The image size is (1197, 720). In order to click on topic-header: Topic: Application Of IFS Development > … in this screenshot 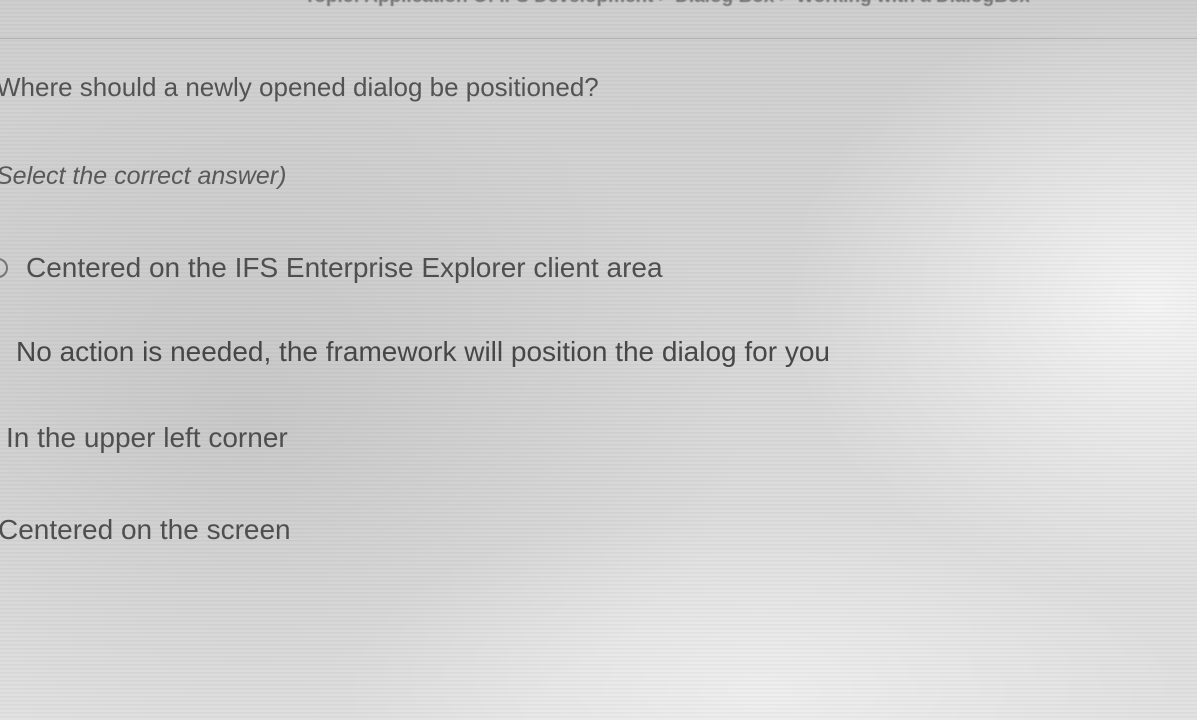, I will do `click(598, 19)`.